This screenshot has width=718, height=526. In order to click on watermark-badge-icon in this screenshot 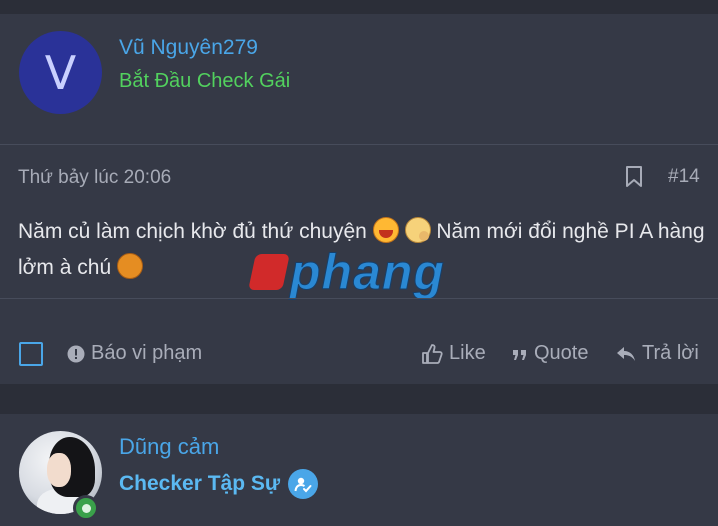, I will do `click(269, 272)`.